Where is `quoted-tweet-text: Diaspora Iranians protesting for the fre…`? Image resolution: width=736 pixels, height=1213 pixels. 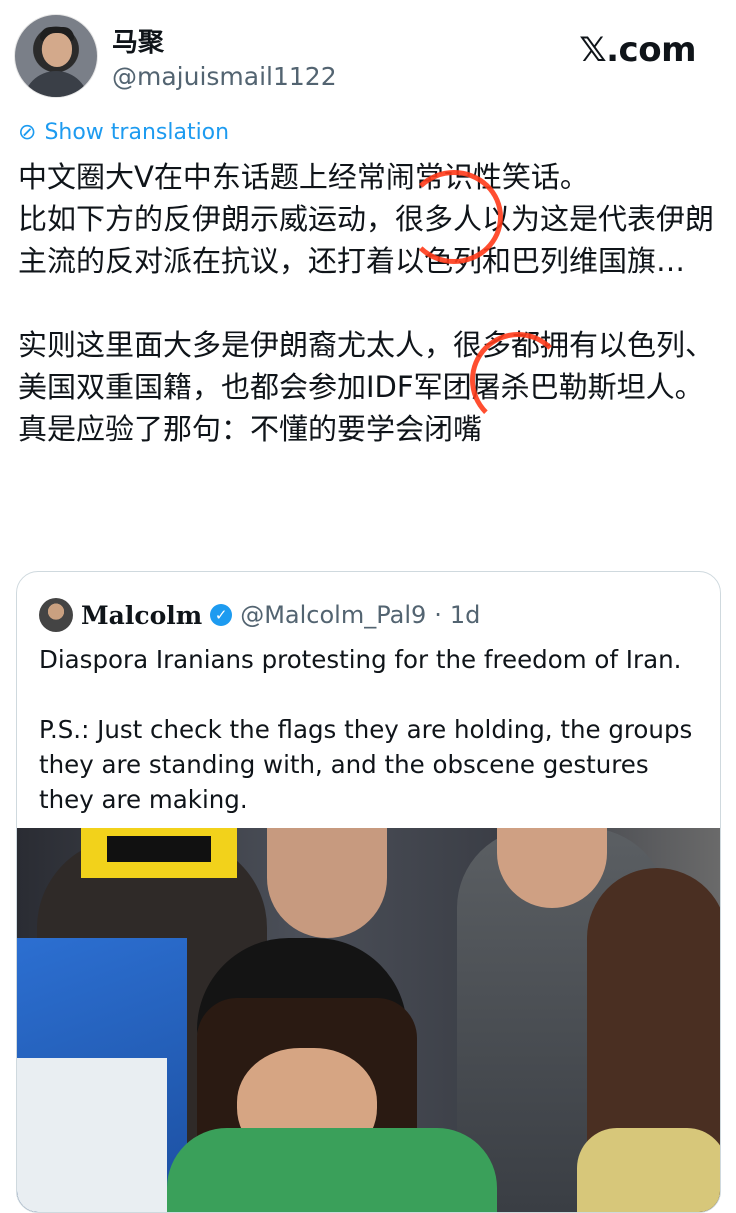
quoted-tweet-text: Diaspora Iranians protesting for the fre… is located at coordinates (366, 729).